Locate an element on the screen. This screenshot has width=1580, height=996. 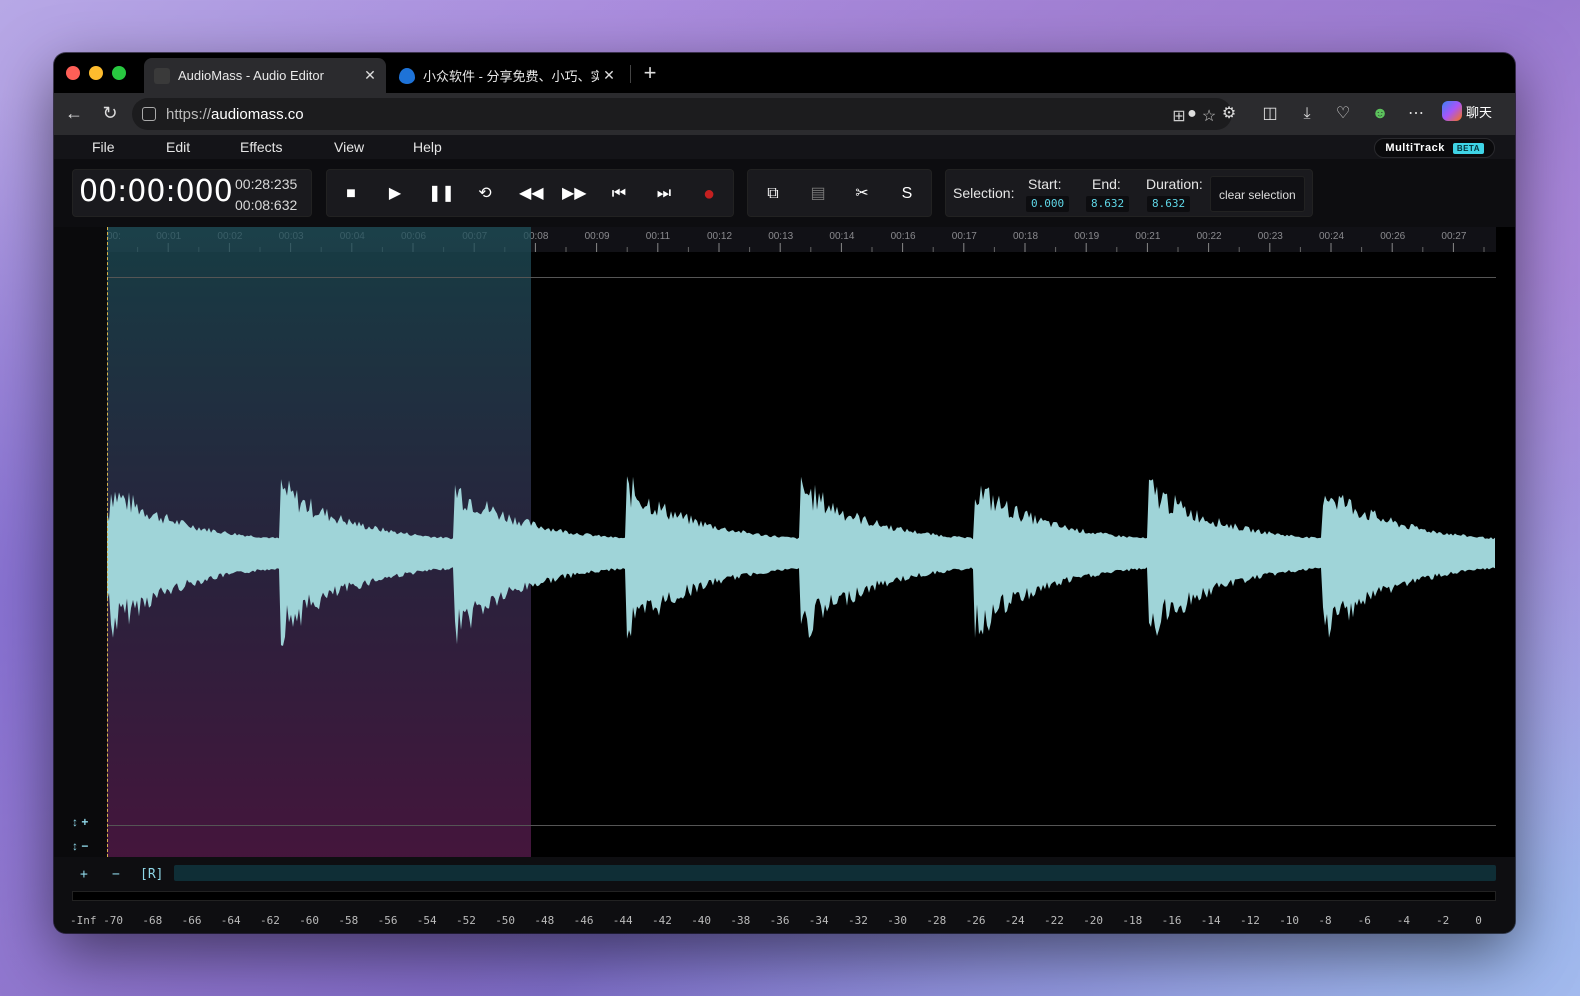
url-host: audiomass.co is located at coordinates (257, 114).